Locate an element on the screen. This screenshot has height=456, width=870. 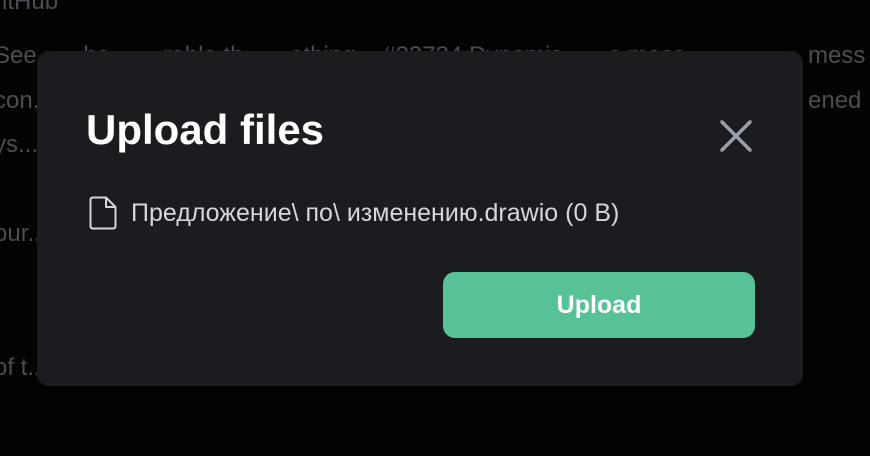
file-size: (0 B) is located at coordinates (592, 212).